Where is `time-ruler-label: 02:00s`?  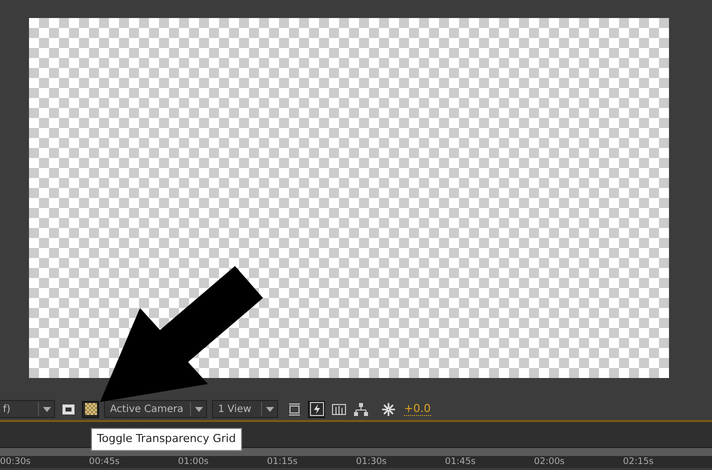 time-ruler-label: 02:00s is located at coordinates (550, 462).